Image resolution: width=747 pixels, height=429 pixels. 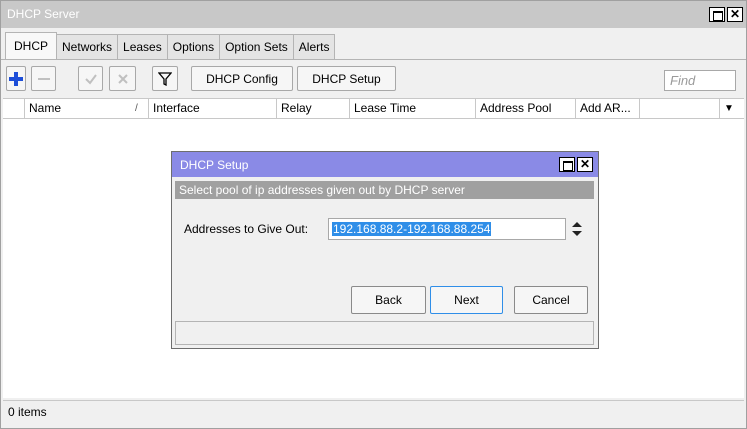 I want to click on column-address-pool: Address Pool, so click(x=526, y=108).